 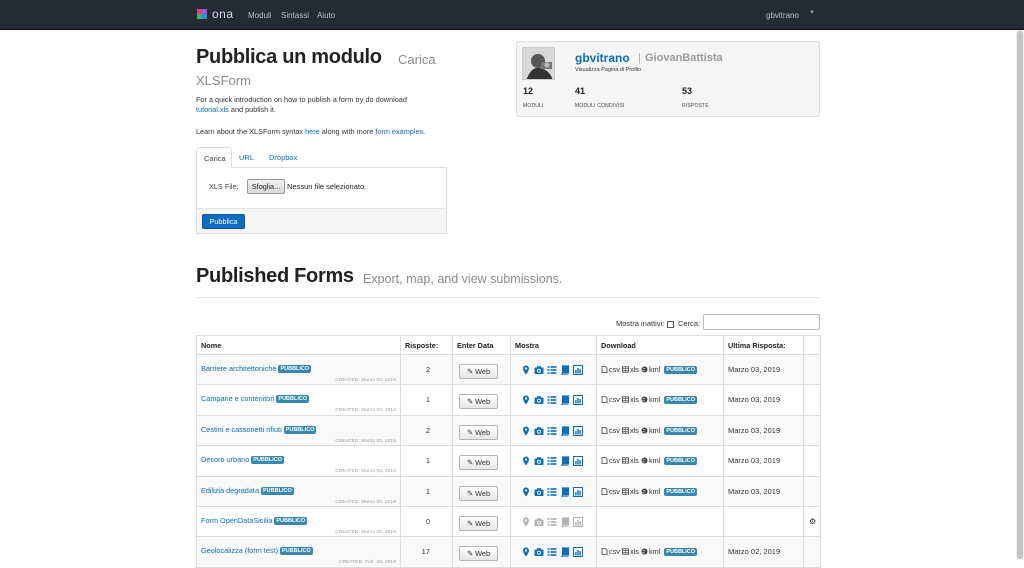 I want to click on nav-link-aiuto: Aiuto, so click(x=326, y=15).